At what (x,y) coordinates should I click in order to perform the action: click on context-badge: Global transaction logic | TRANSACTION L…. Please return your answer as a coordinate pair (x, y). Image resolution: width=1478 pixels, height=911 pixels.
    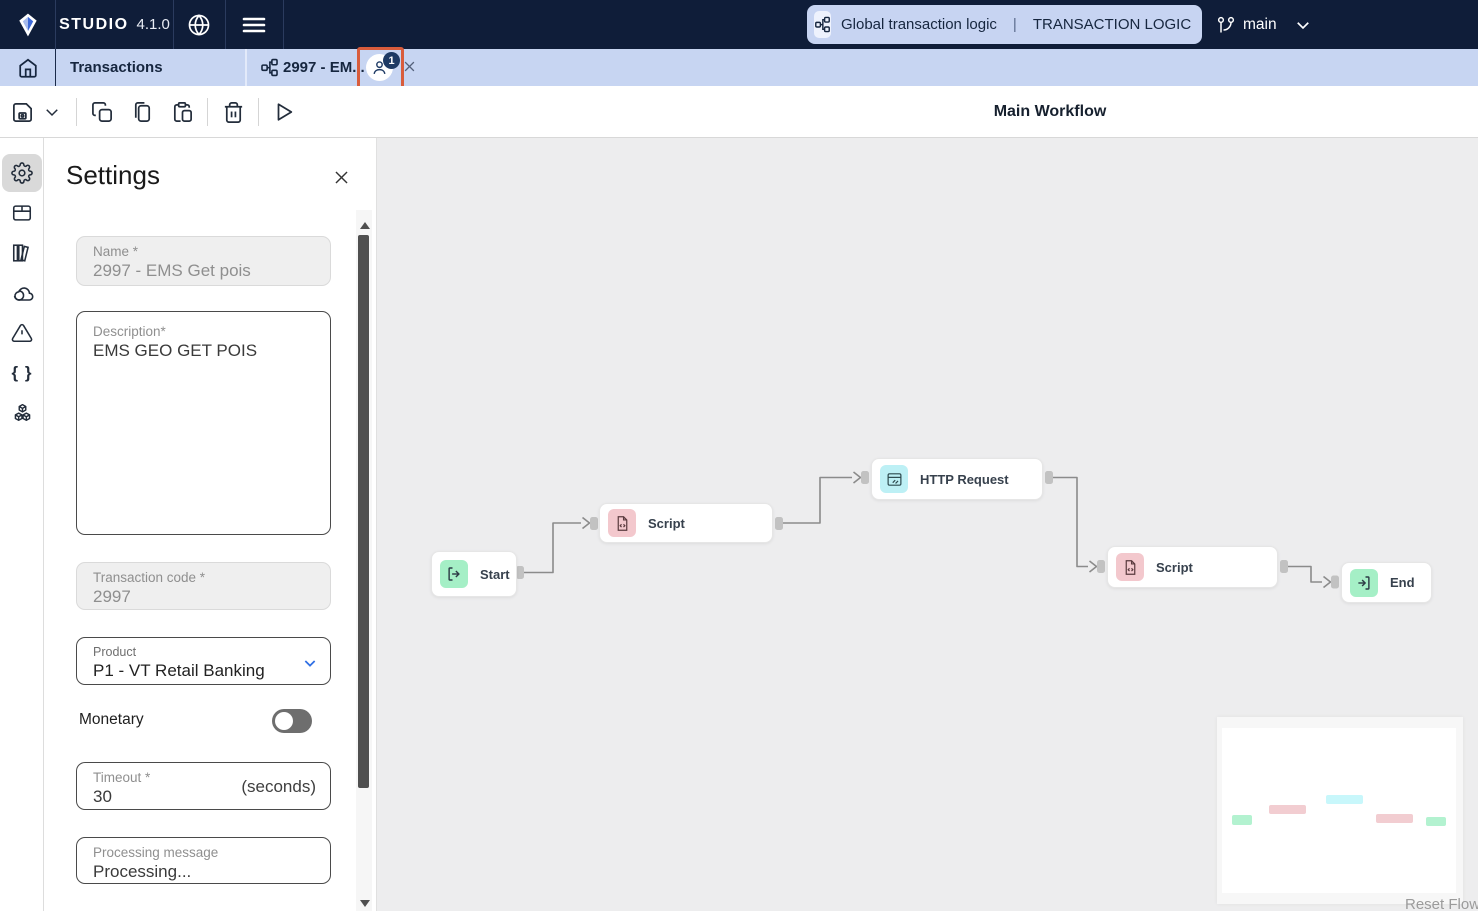
    Looking at the image, I should click on (1004, 24).